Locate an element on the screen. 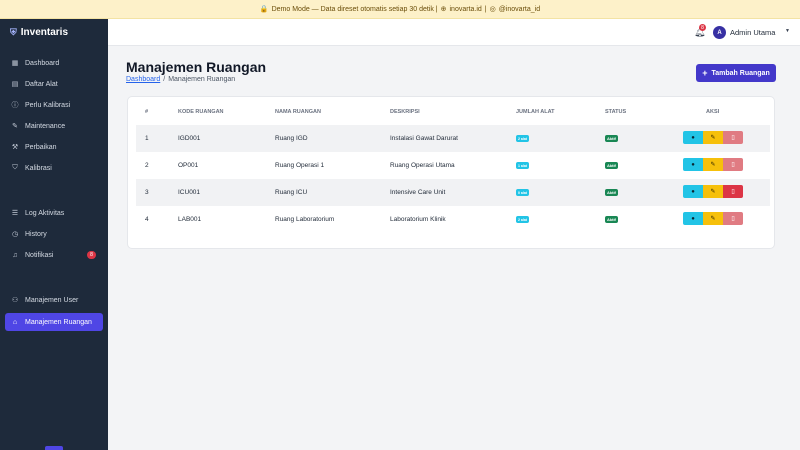 The height and width of the screenshot is (450, 800). header-no: # is located at coordinates (147, 112).